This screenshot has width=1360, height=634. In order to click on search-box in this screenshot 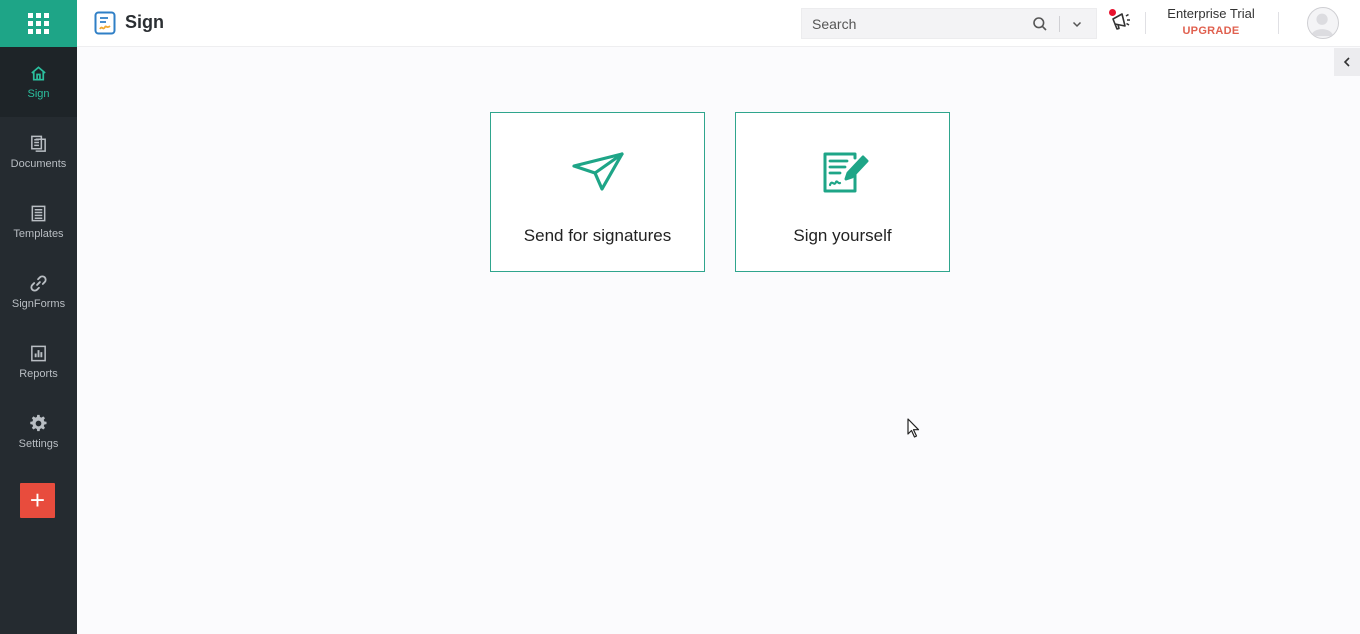, I will do `click(949, 23)`.